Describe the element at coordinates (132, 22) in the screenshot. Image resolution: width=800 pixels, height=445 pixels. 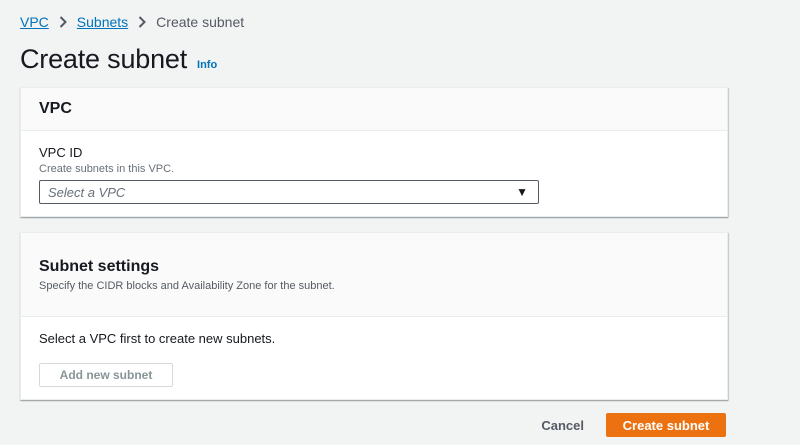
I see `breadcrumb: VPC Subnets Create subnet` at that location.